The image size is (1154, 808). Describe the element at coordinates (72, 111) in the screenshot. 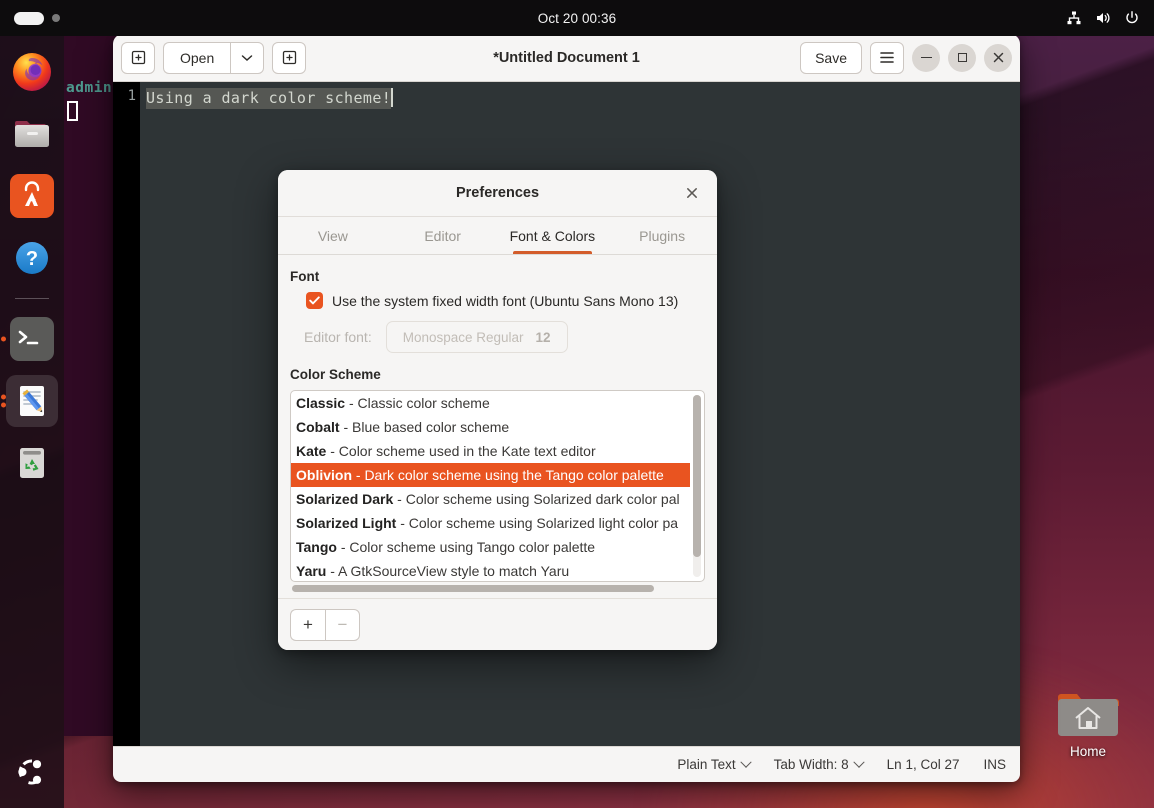

I see `terminal-cursor` at that location.